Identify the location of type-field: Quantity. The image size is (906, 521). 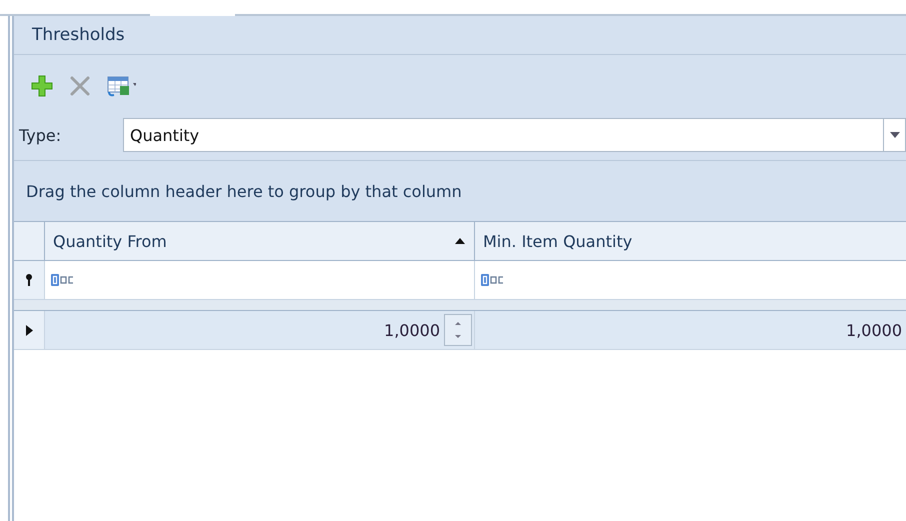
(503, 135).